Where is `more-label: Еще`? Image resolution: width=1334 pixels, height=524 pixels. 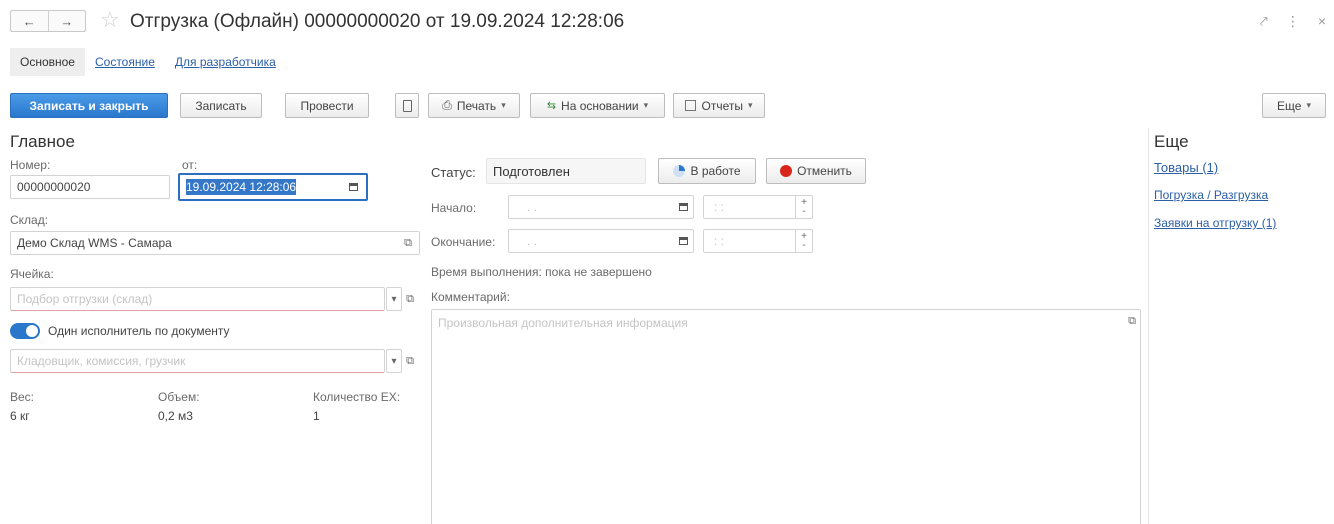
more-label: Еще is located at coordinates (1289, 105).